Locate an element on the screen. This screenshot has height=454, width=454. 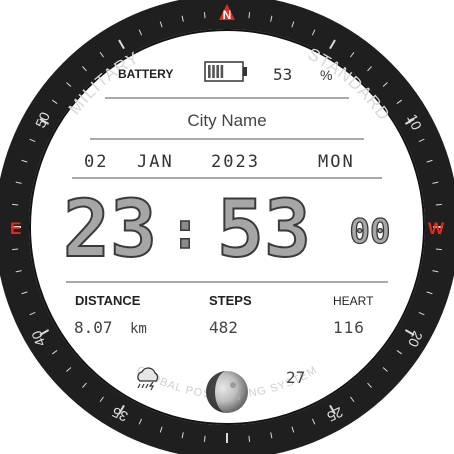
compass-north: N is located at coordinates (227, 15).